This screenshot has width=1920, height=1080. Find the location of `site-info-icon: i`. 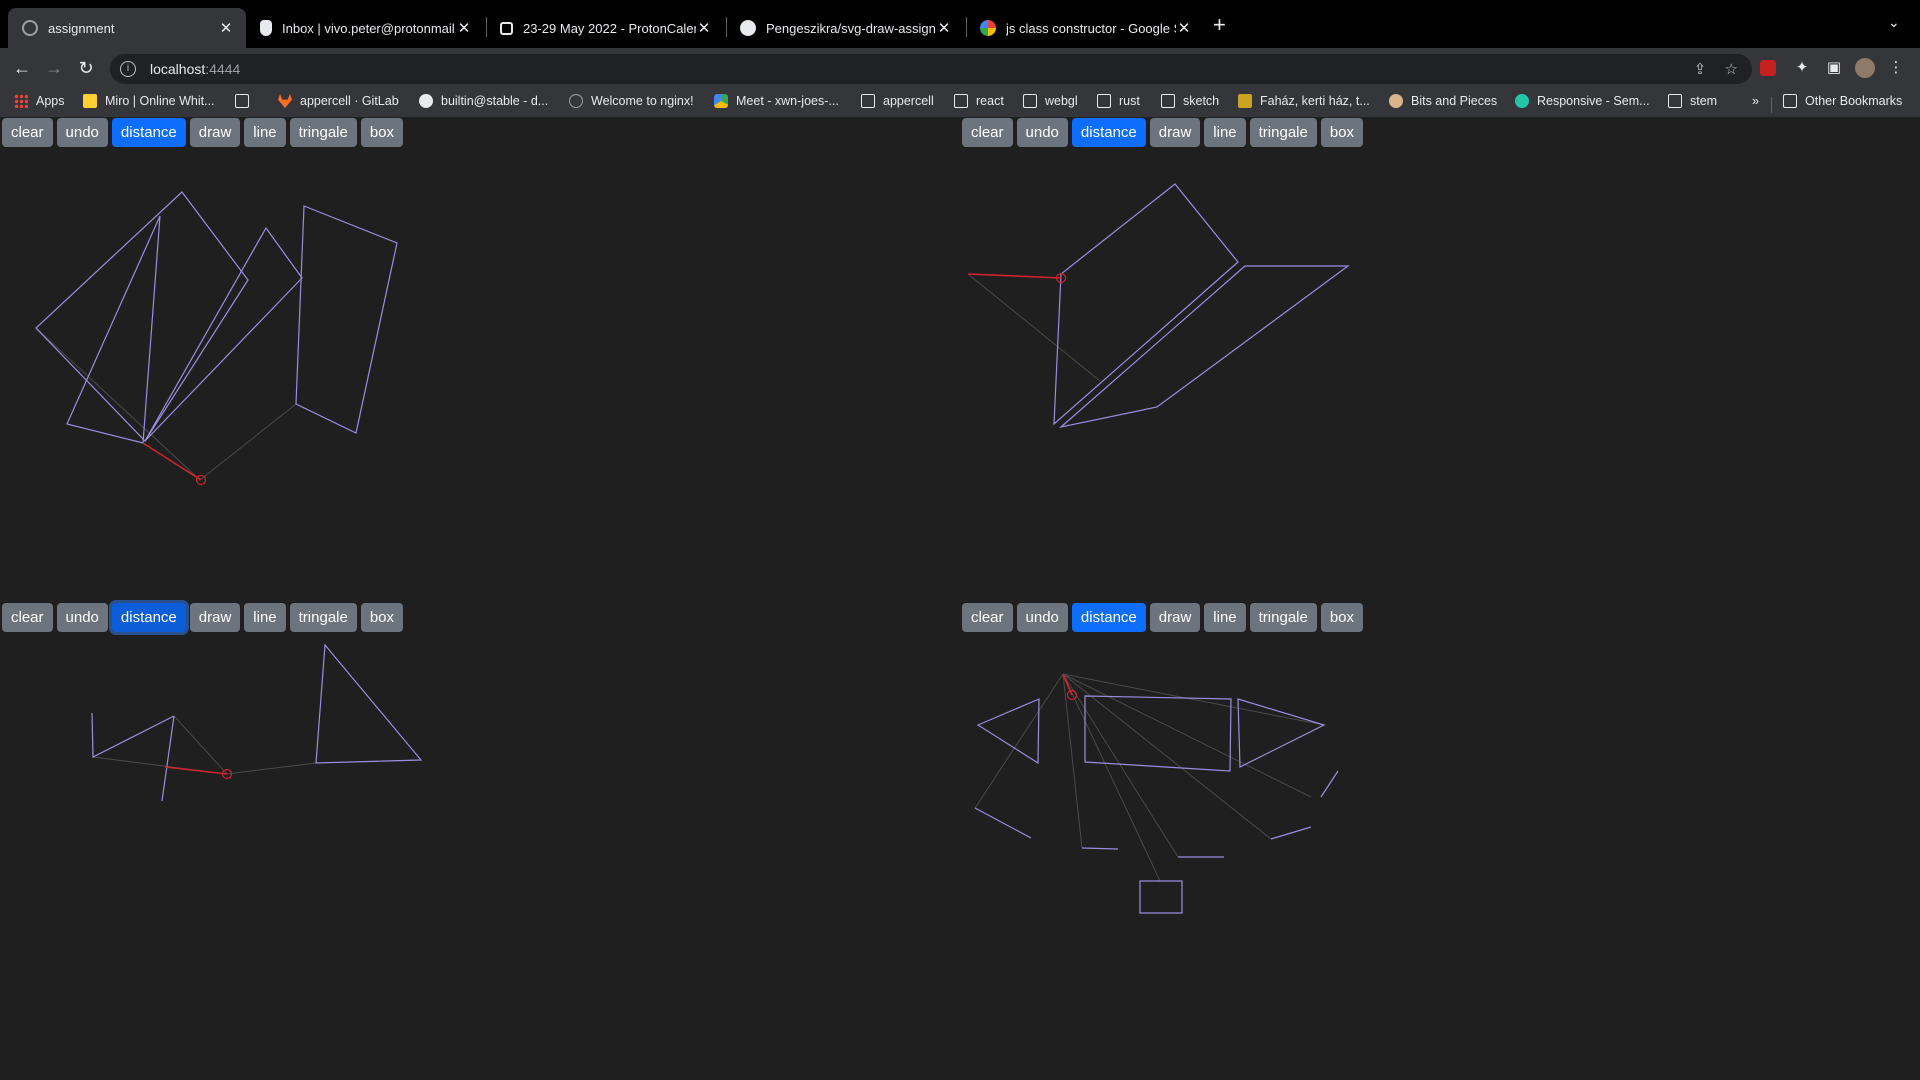

site-info-icon: i is located at coordinates (128, 69).